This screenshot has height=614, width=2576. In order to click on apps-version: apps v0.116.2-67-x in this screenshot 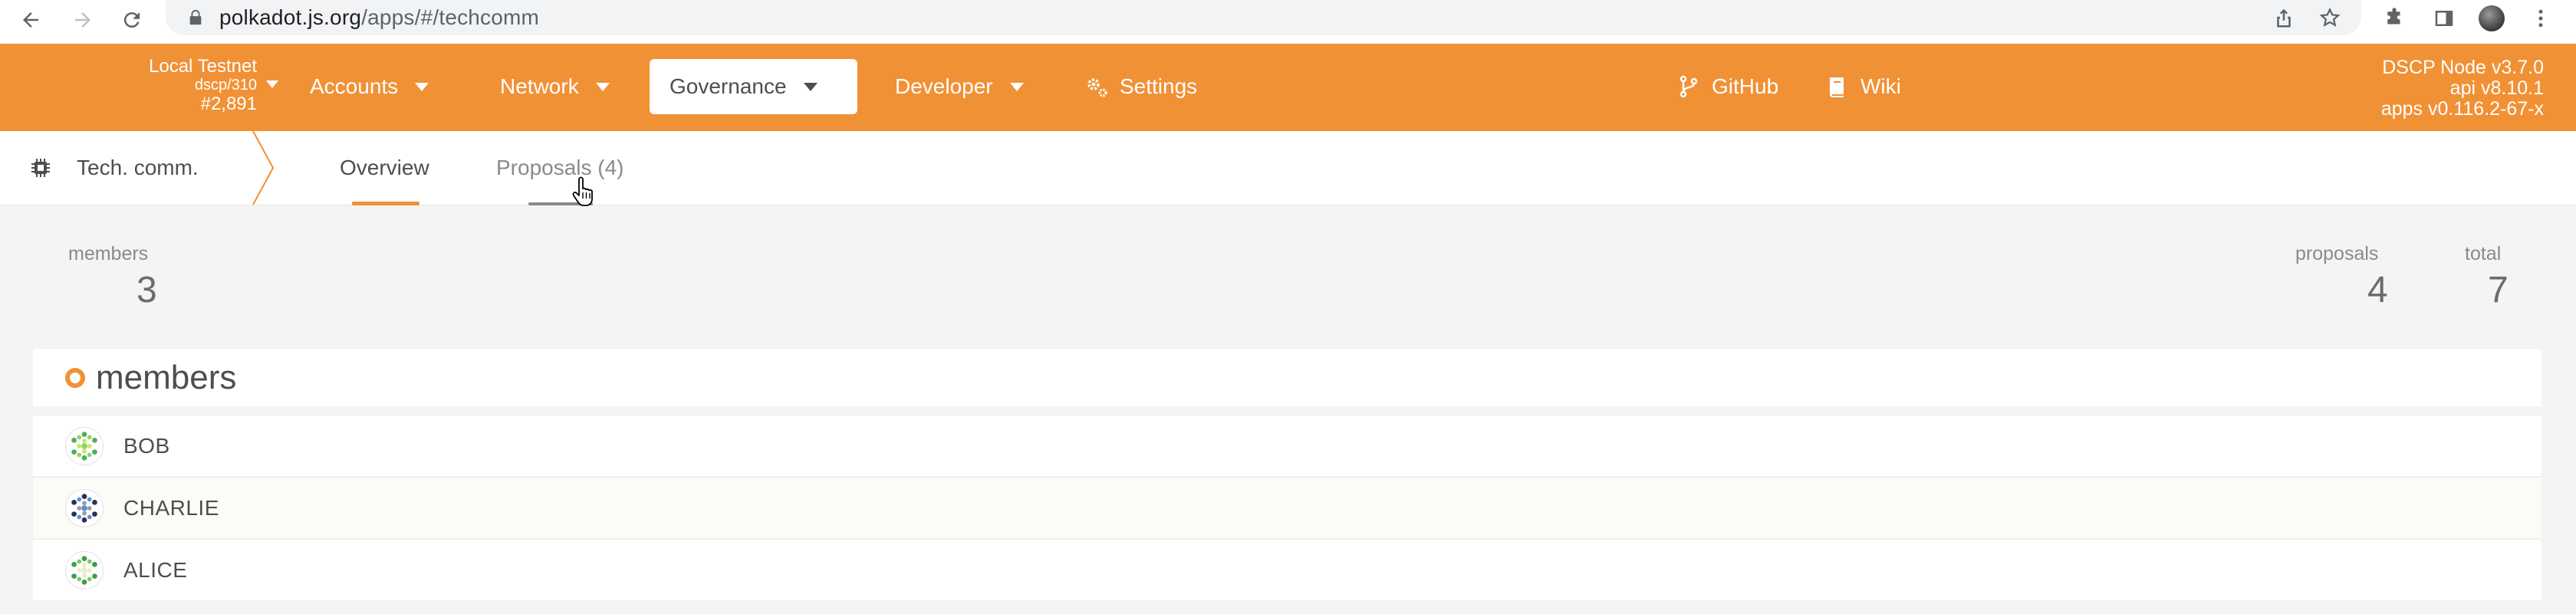, I will do `click(2462, 109)`.